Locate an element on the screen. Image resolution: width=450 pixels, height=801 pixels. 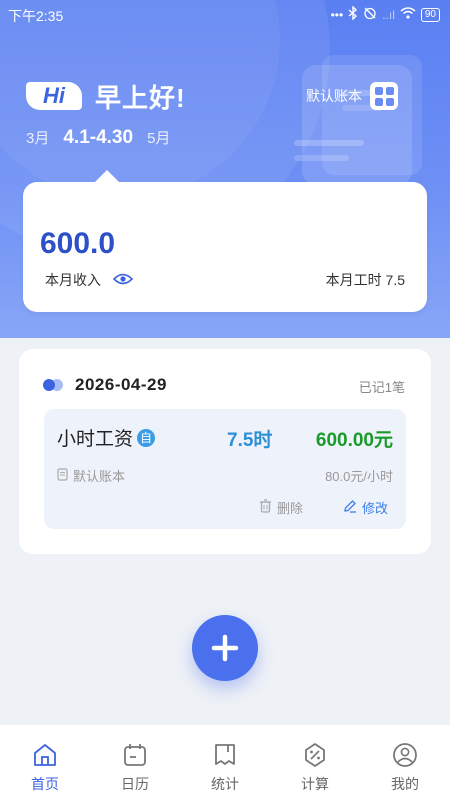
add-record-button is located at coordinates (225, 648).